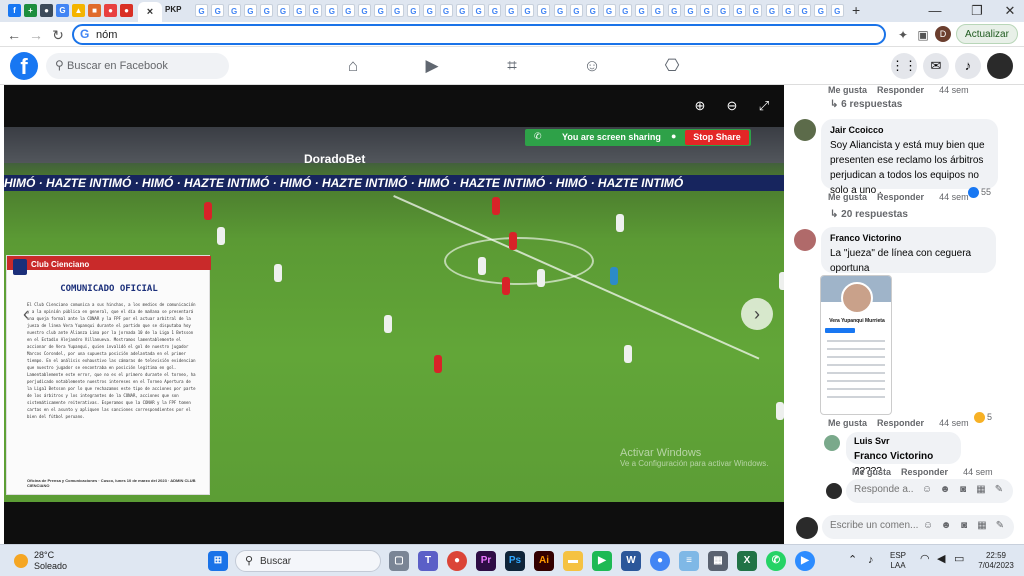 This screenshot has height=576, width=1024. I want to click on zoom-icon: ▶, so click(805, 561).